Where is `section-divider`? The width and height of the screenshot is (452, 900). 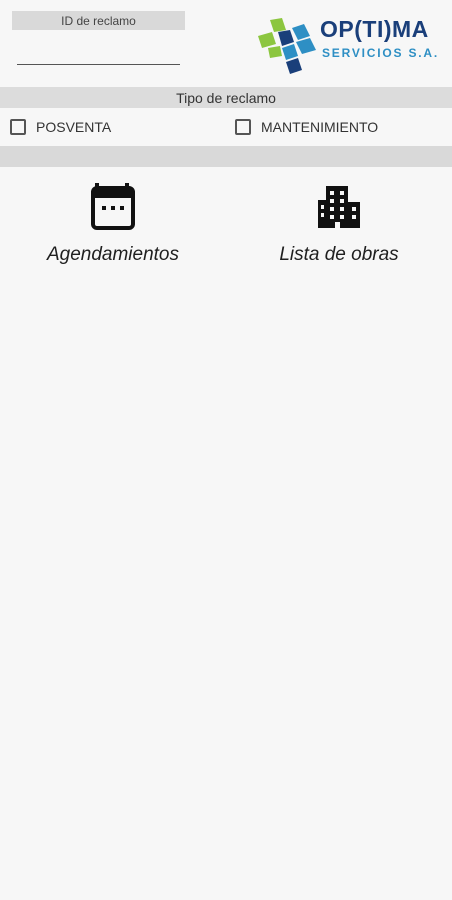
section-divider is located at coordinates (226, 156).